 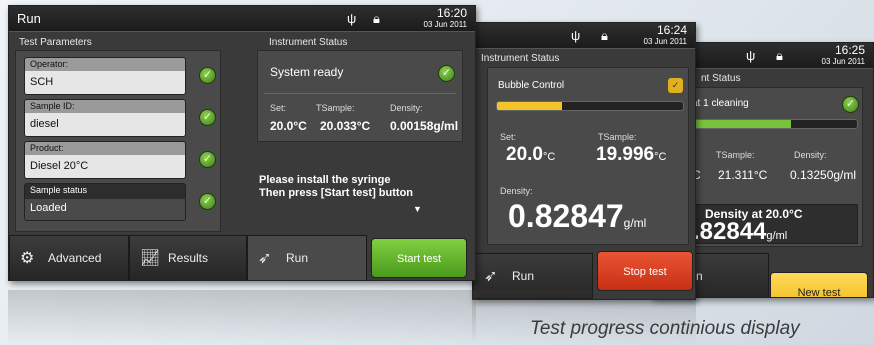 What do you see at coordinates (590, 106) in the screenshot?
I see `bubble-progress` at bounding box center [590, 106].